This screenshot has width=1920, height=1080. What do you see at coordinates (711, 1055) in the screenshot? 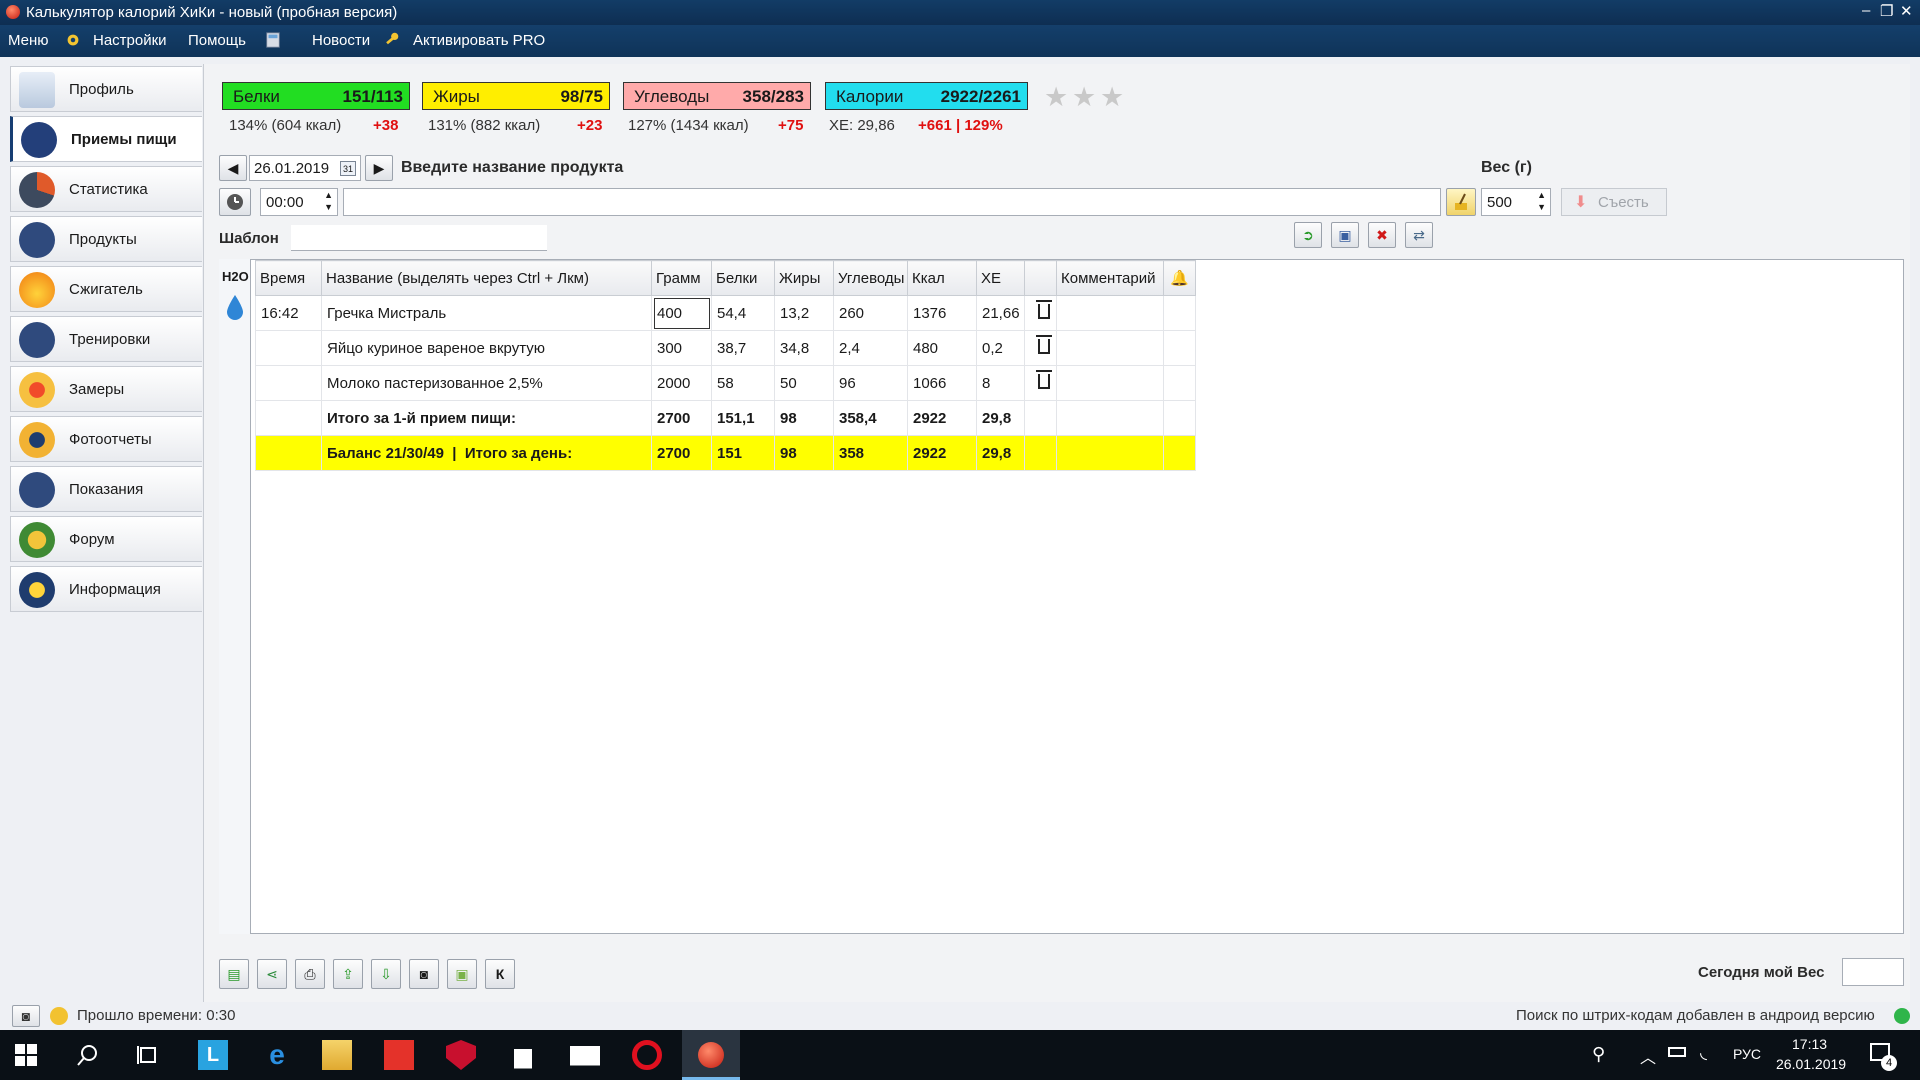
I see `active-app-tab` at bounding box center [711, 1055].